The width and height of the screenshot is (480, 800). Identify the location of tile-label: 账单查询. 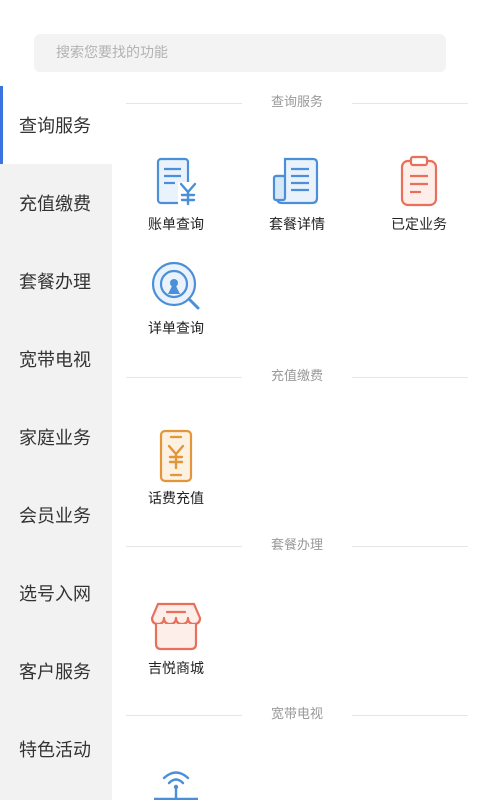
(176, 225).